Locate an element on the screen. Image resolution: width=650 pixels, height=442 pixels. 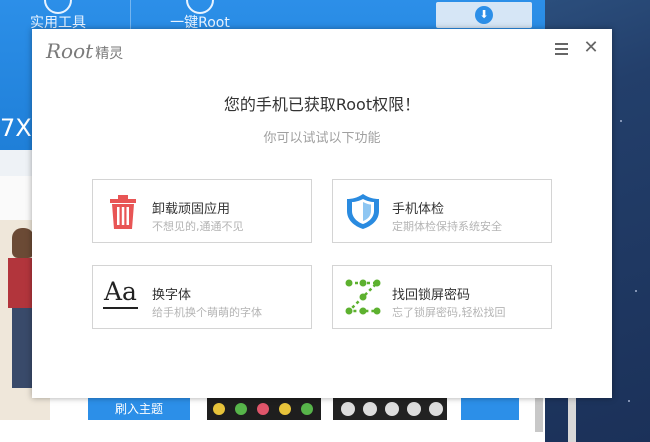
dialog-title: 您的手机已获取Root权限！ is located at coordinates (322, 104).